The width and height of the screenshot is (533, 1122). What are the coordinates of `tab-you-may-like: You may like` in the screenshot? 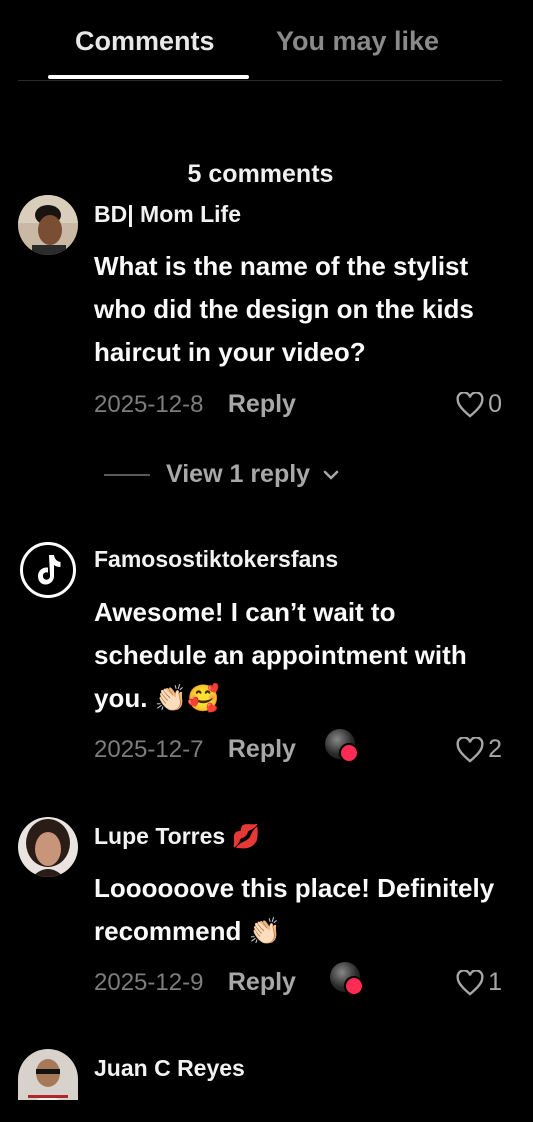 It's located at (357, 41).